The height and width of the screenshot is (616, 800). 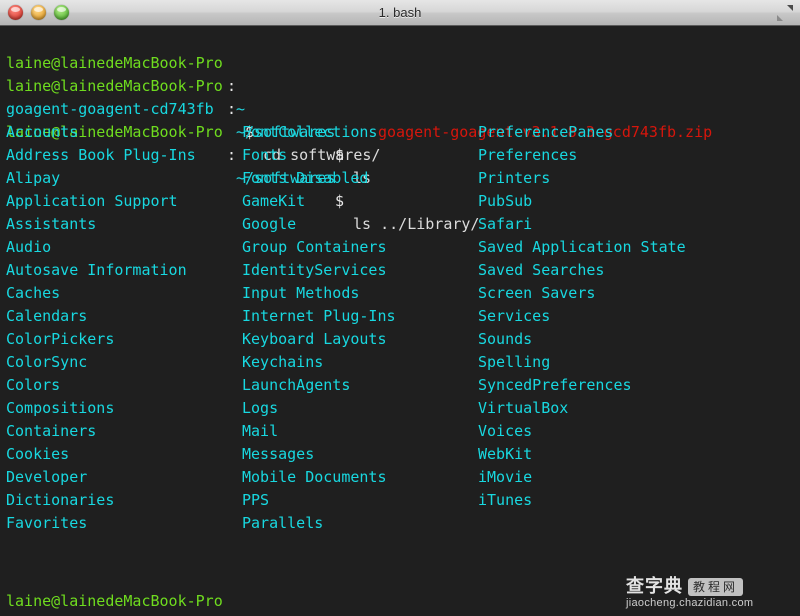 What do you see at coordinates (505, 500) in the screenshot?
I see `library-entry: iTunes` at bounding box center [505, 500].